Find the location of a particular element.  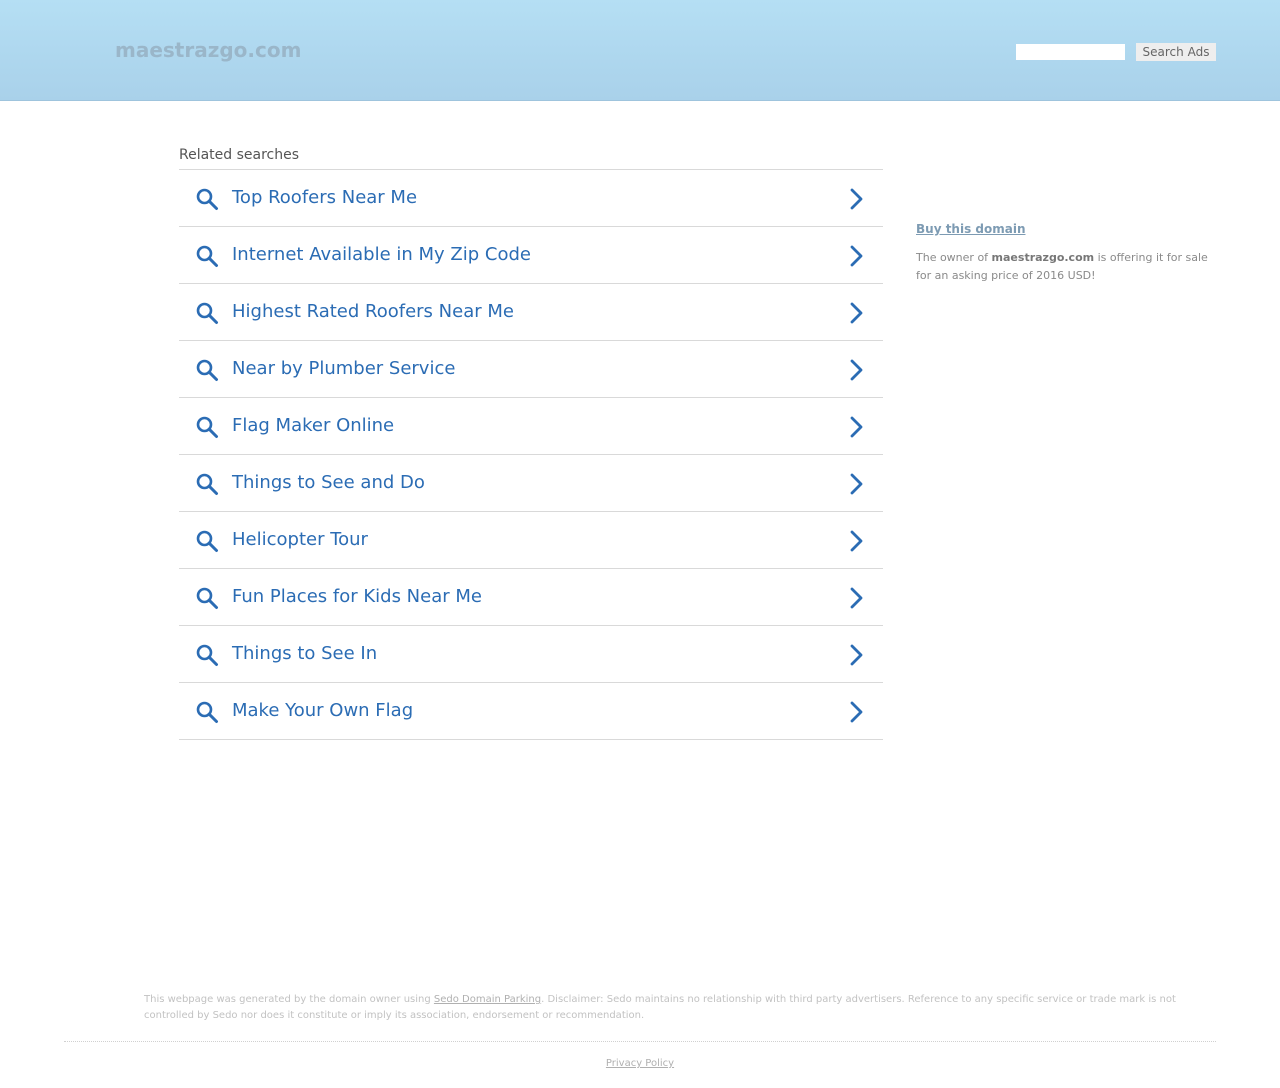

related-search-item-8: Fun Places for Kids Near Me is located at coordinates (531, 597).